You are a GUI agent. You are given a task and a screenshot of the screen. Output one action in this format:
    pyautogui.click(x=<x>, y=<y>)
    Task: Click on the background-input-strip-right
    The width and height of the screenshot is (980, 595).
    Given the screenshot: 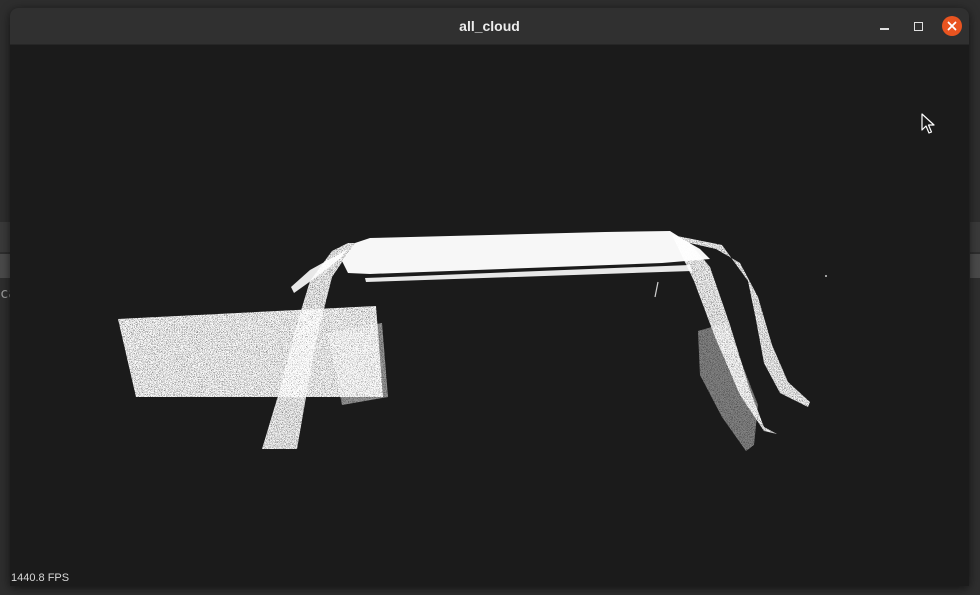 What is the action you would take?
    pyautogui.click(x=975, y=266)
    